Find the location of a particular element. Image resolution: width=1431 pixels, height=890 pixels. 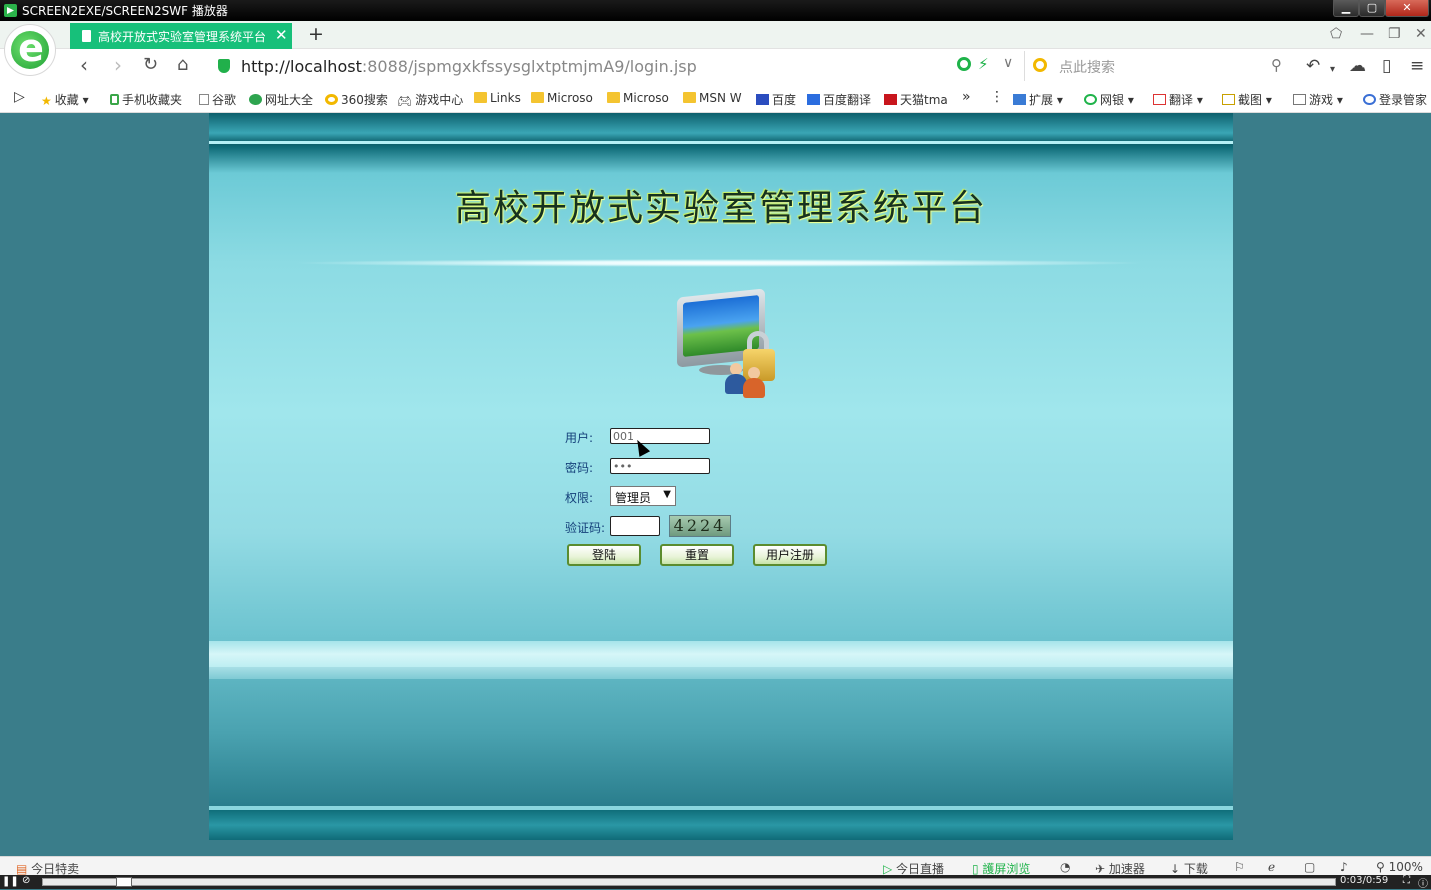

bookmark-item: 🎮︎ 游戏中心 is located at coordinates (430, 99).